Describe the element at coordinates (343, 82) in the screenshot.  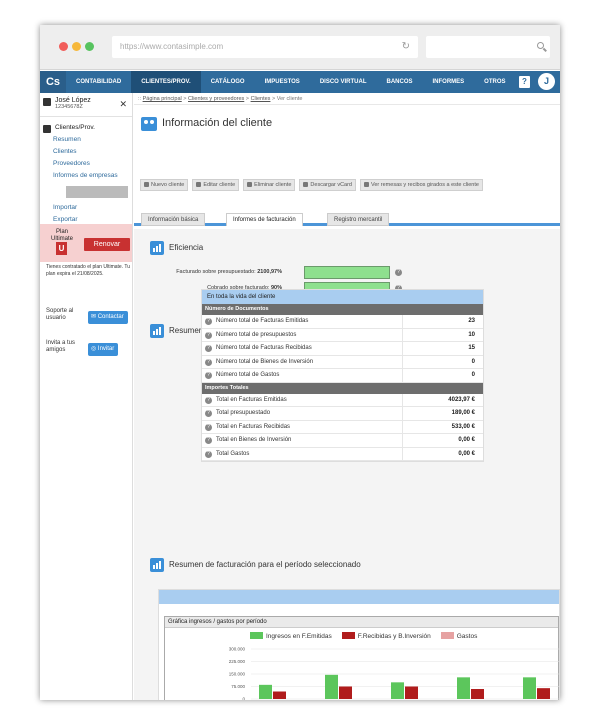
I see `nav-disco-virtual: DISCO VIRTUAL` at that location.